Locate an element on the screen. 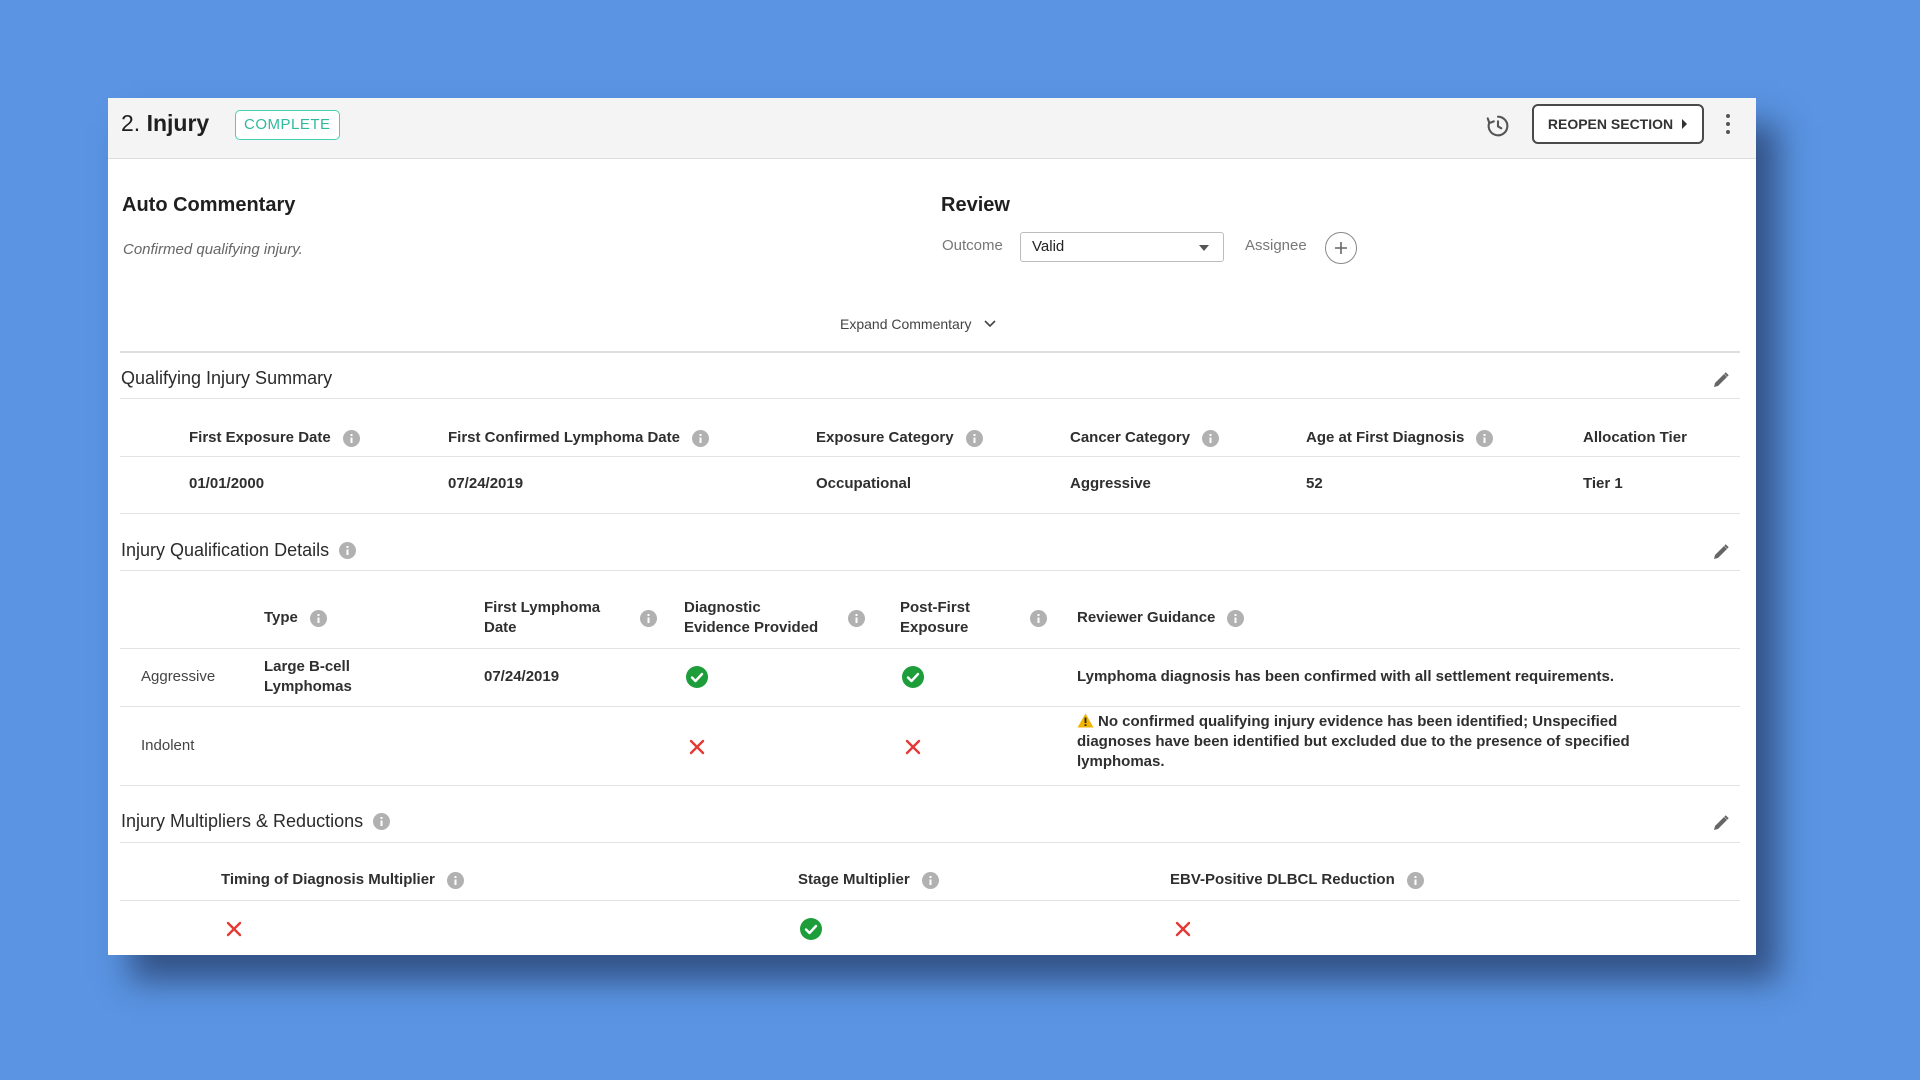 Image resolution: width=1920 pixels, height=1080 pixels. col-timing-of-diagnosis-multiplier: Timing of Diagnosis Multiplier is located at coordinates (342, 880).